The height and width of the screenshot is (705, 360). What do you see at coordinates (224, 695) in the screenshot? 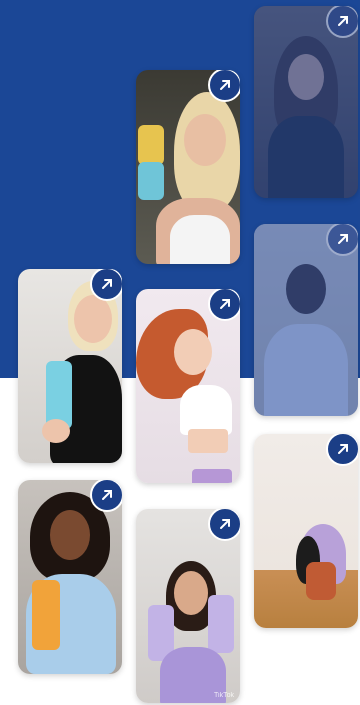
I see `video-watermark: TikTok` at bounding box center [224, 695].